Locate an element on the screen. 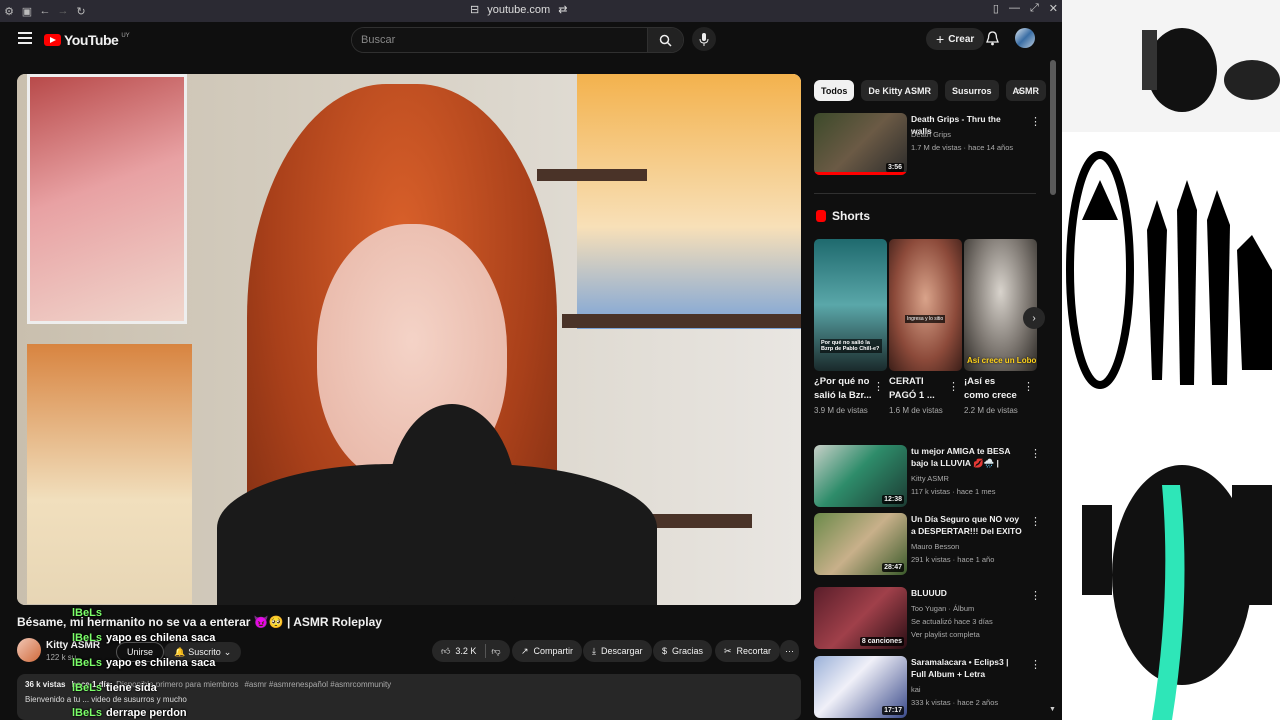  shelf is located at coordinates (592, 175).